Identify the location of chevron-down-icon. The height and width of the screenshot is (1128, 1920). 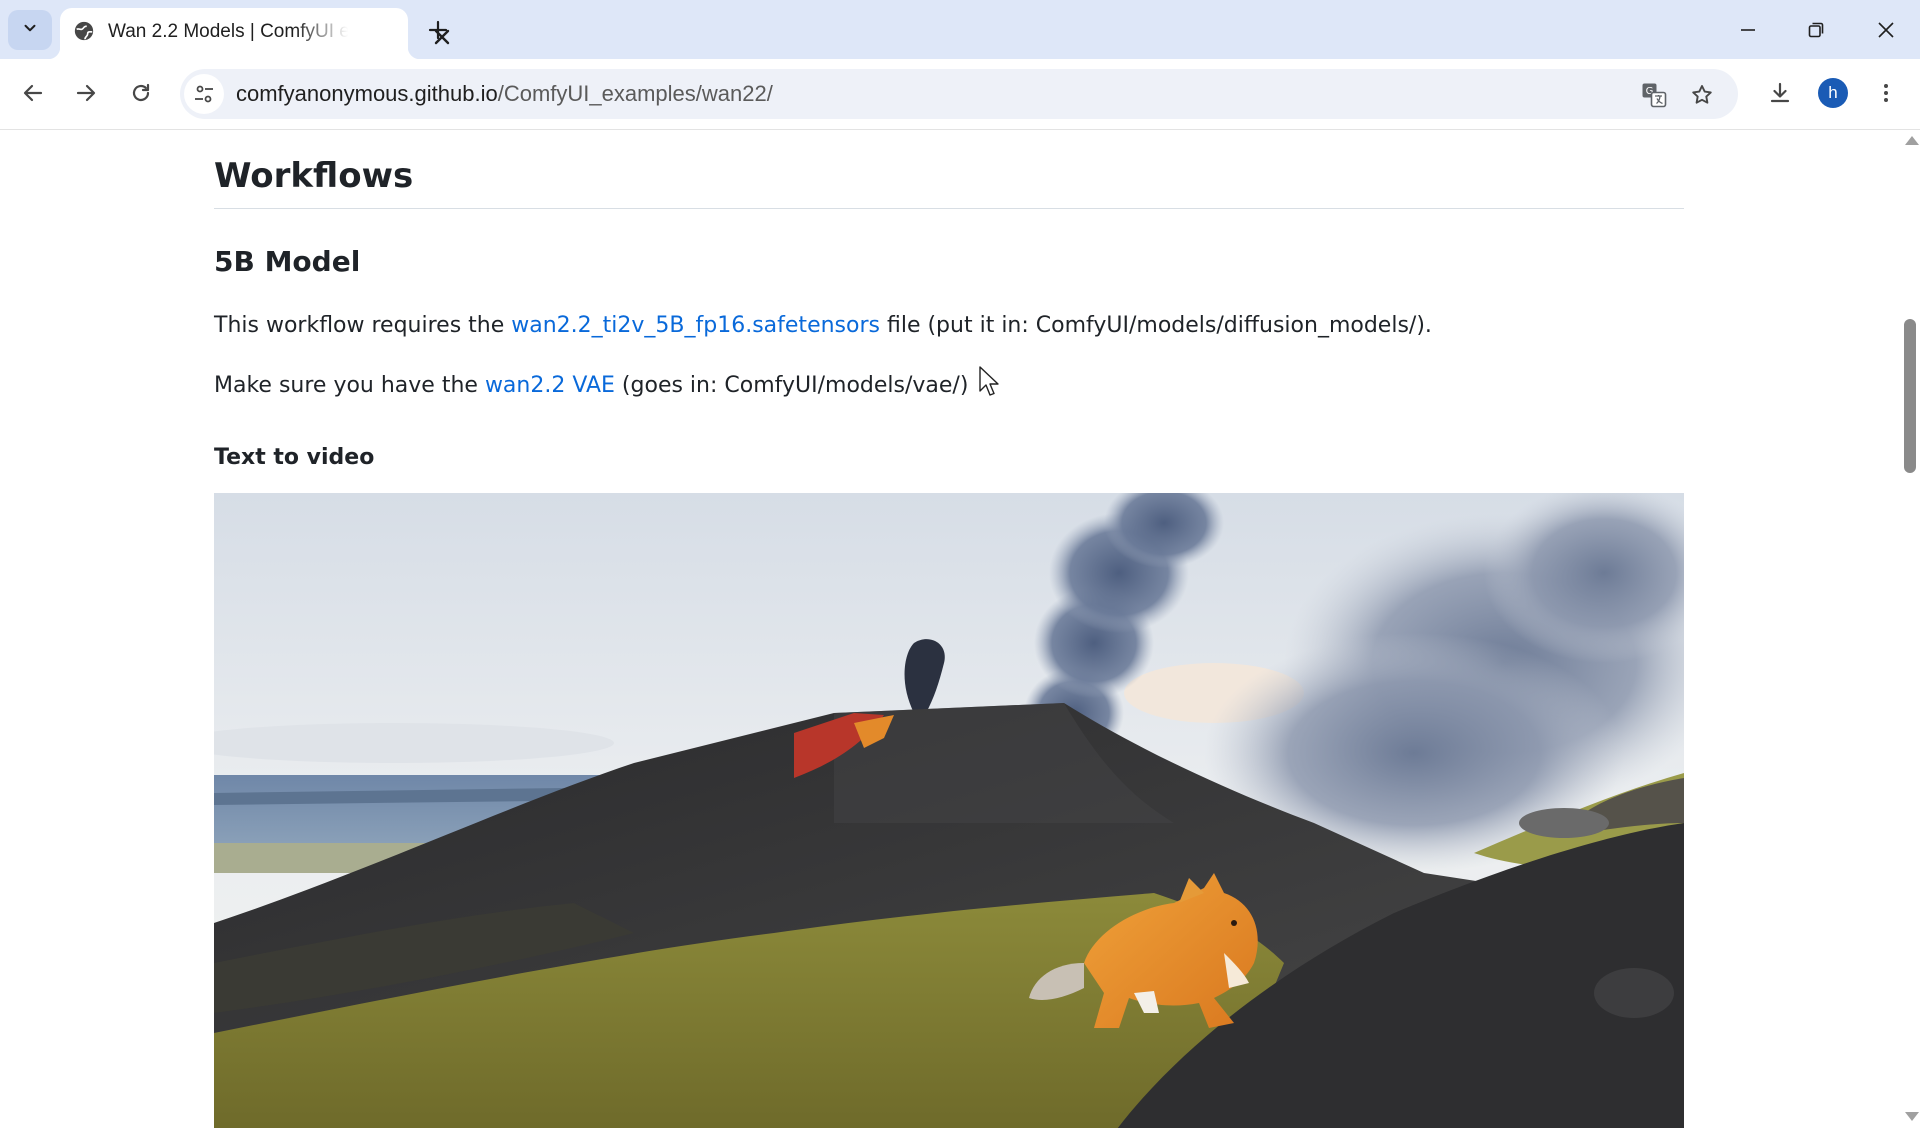
(30, 30).